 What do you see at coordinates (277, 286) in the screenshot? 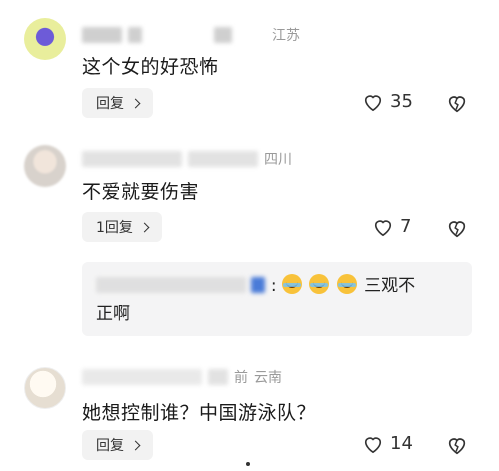
I see `reply-preview-line: : 三观不` at bounding box center [277, 286].